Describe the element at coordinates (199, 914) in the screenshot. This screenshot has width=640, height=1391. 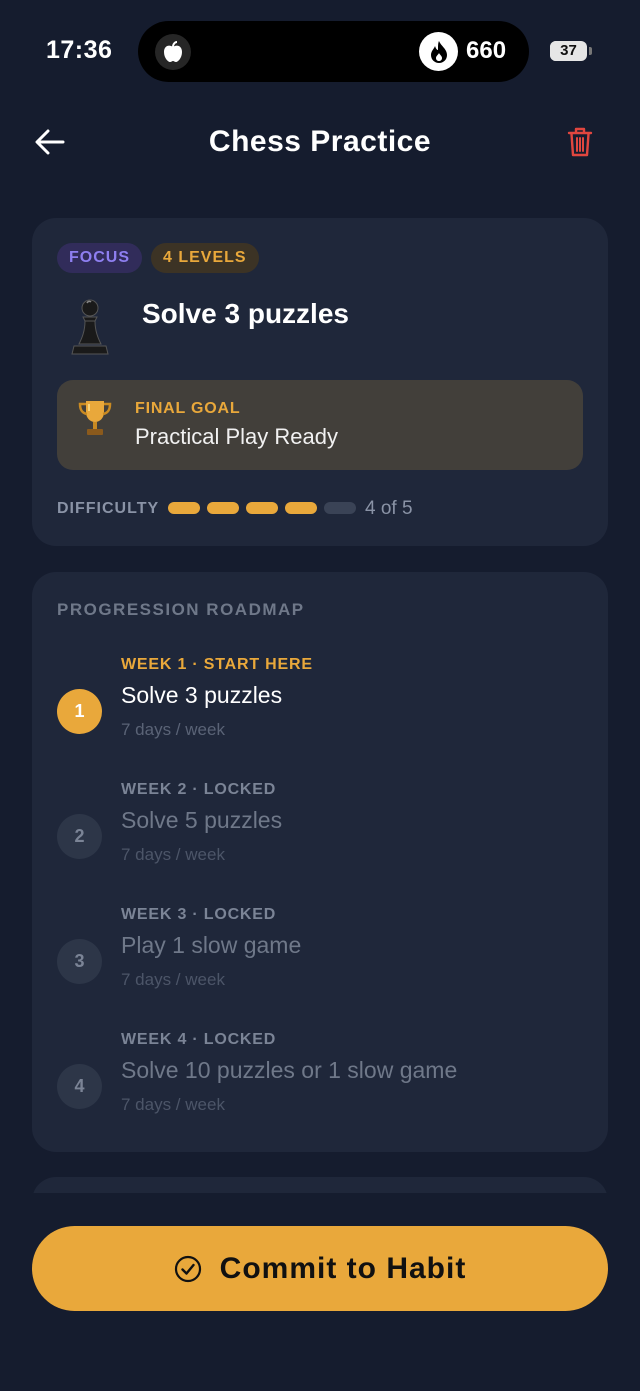
I see `step-week-label: WEEK 3 · LOCKED` at that location.